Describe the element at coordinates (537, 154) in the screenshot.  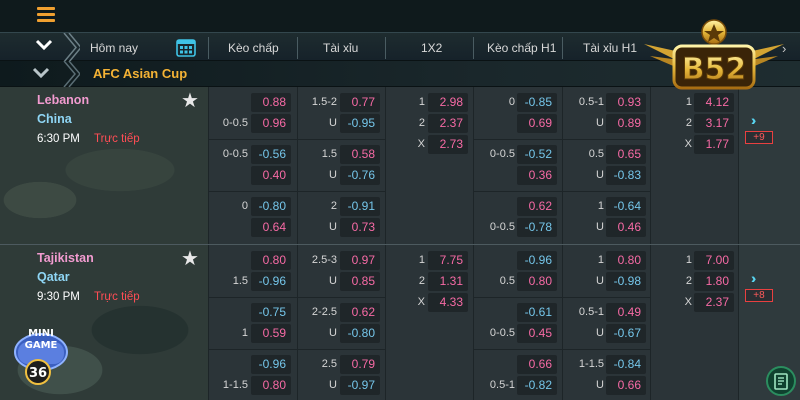
I see `odds-button: -0.52` at that location.